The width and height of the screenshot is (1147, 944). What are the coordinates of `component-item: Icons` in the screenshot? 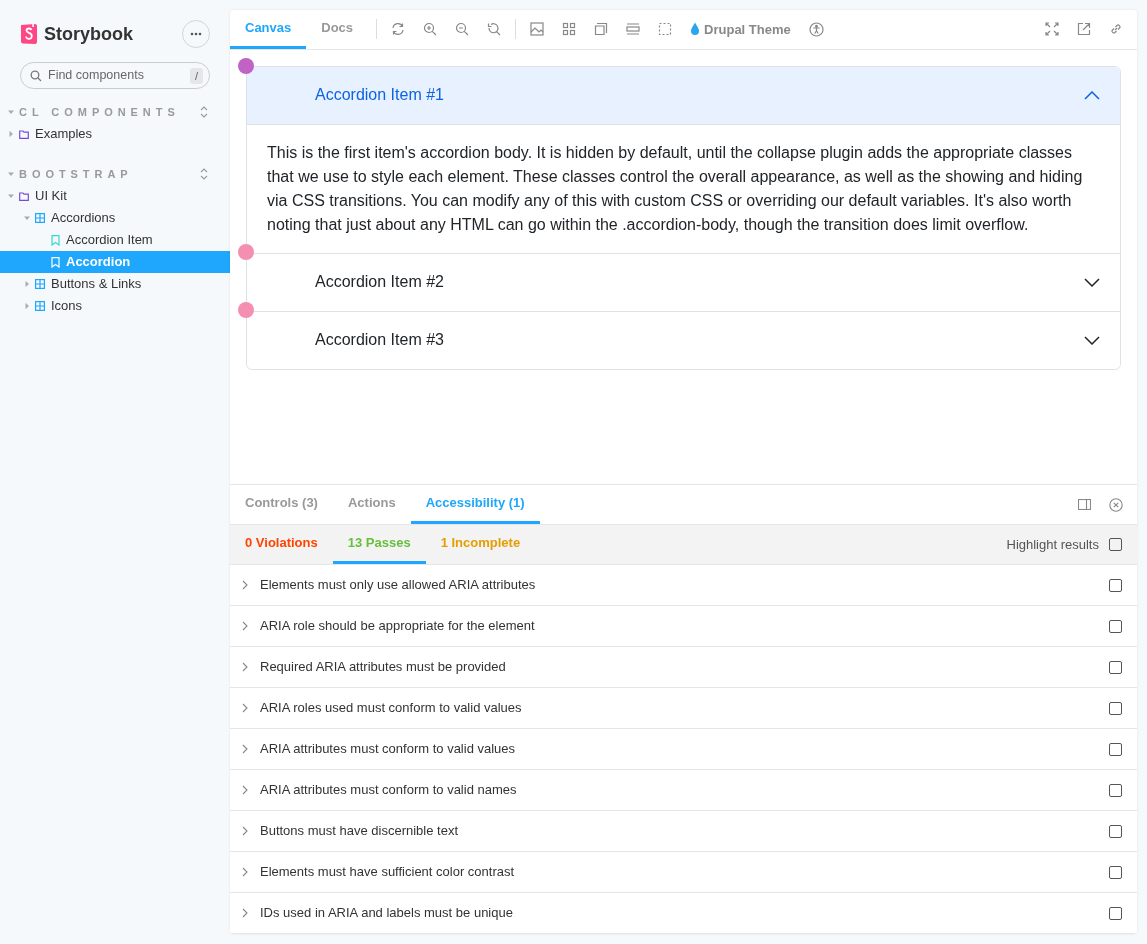 It's located at (115, 306).